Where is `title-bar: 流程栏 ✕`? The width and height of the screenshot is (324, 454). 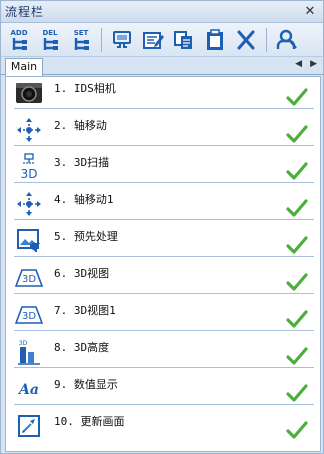 title-bar: 流程栏 ✕ is located at coordinates (162, 12).